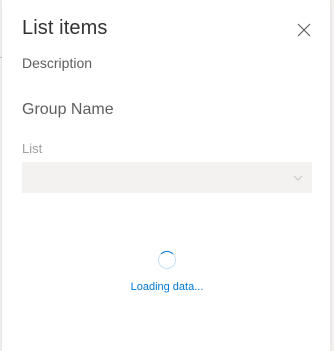 Image resolution: width=334 pixels, height=351 pixels. I want to click on close-button, so click(304, 30).